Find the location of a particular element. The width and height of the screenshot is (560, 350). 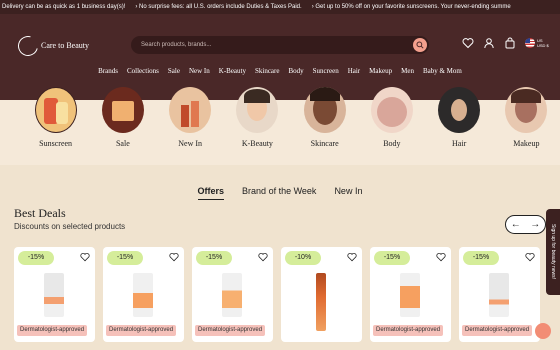

category-new-in: New In is located at coordinates (190, 124).